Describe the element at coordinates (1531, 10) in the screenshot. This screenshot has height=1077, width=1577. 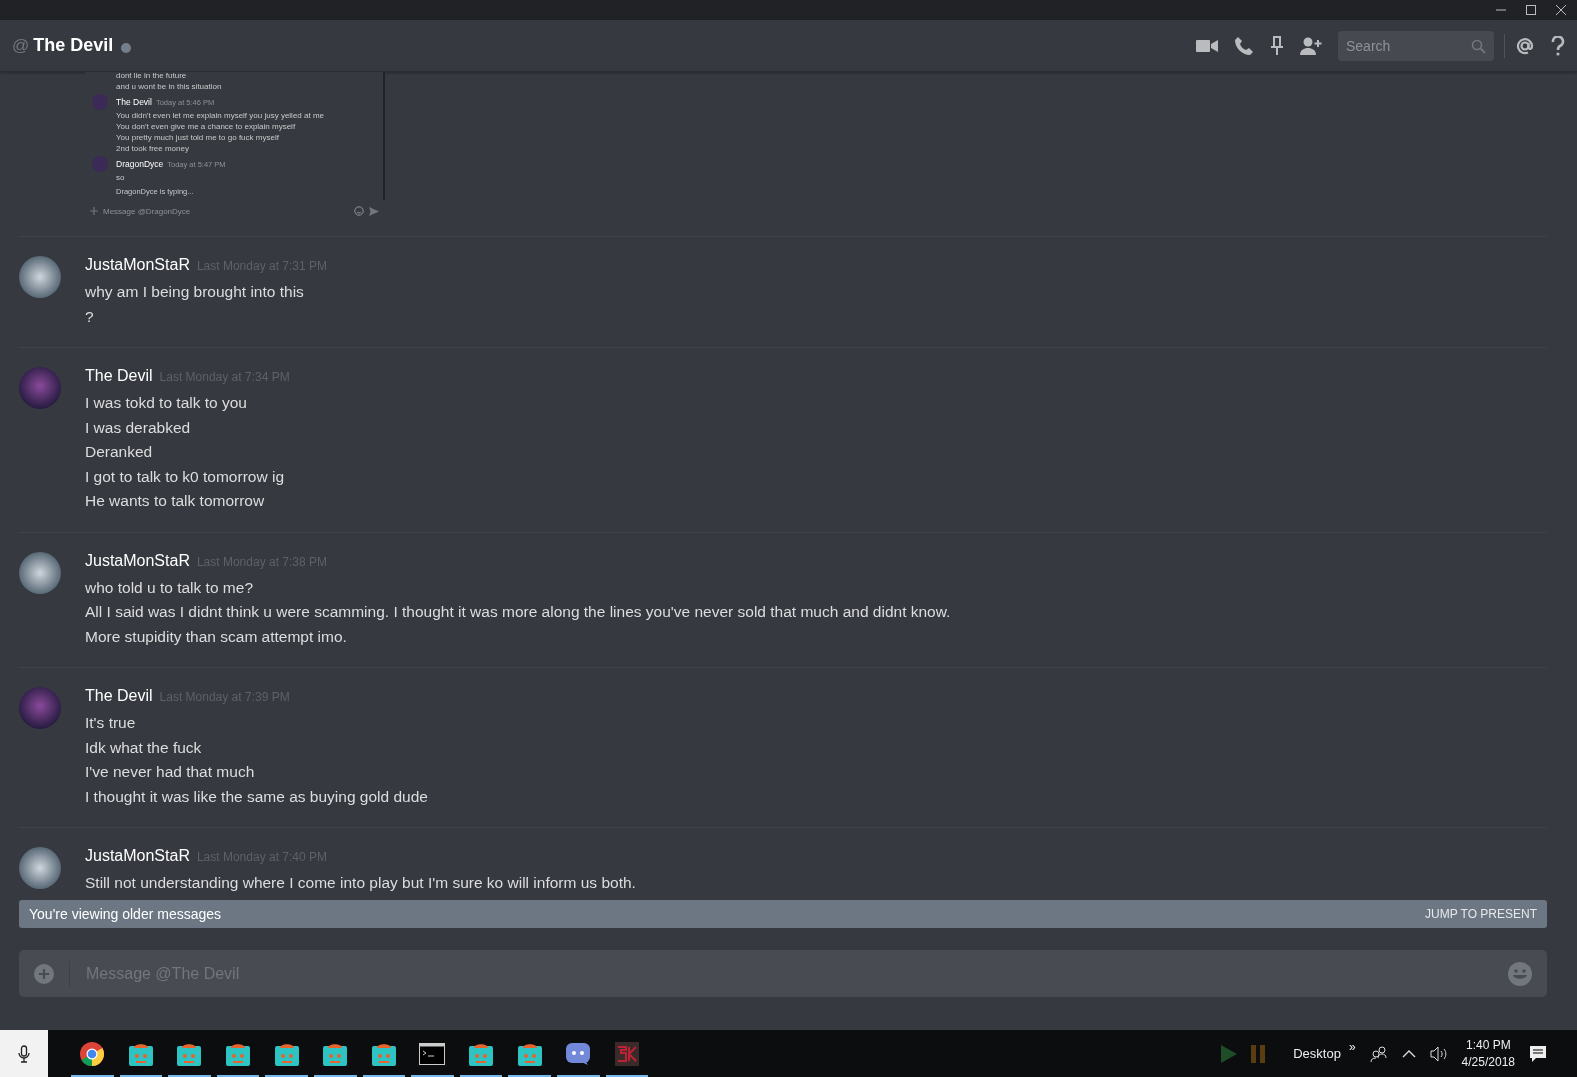
I see `maximize-icon` at that location.